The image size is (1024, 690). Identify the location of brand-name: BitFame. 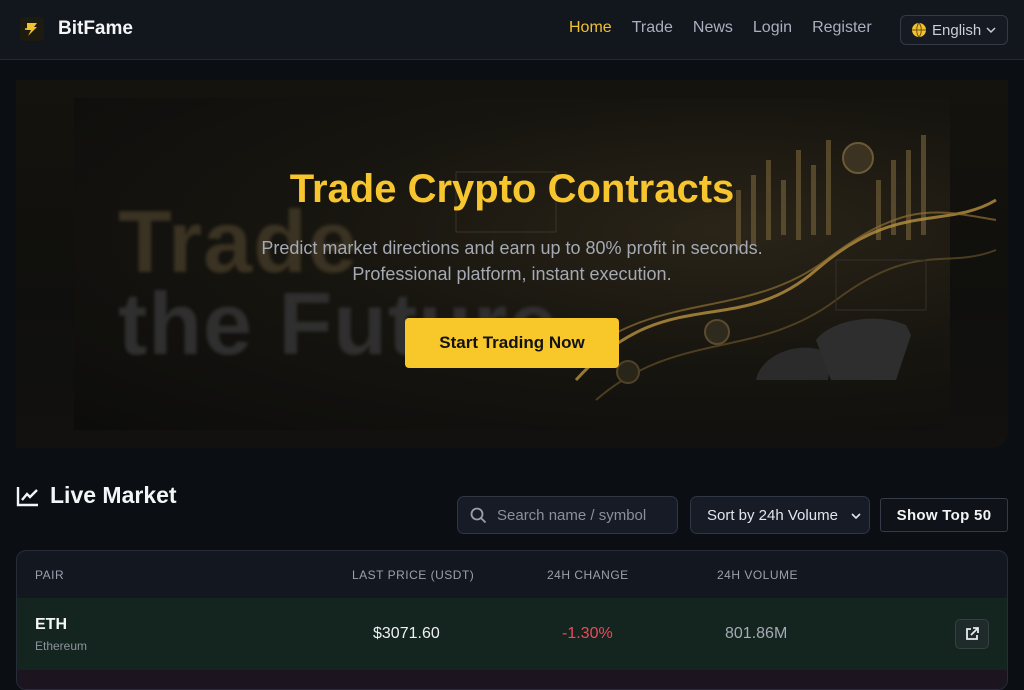
(95, 28).